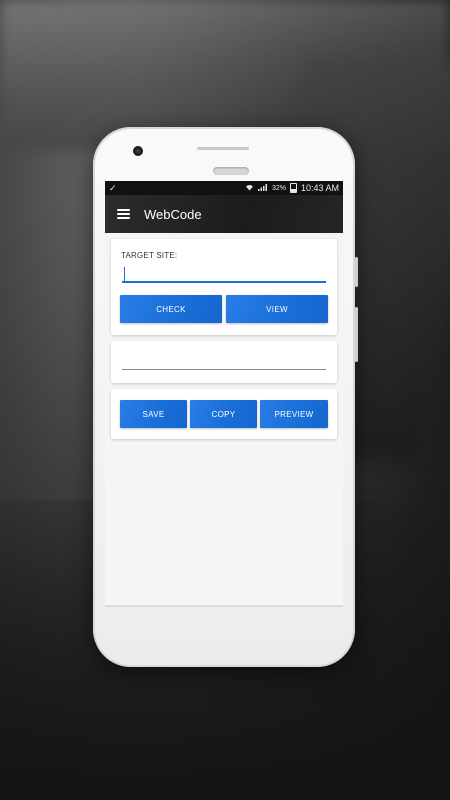 This screenshot has width=450, height=800. What do you see at coordinates (277, 309) in the screenshot?
I see `view-button: VIEW` at bounding box center [277, 309].